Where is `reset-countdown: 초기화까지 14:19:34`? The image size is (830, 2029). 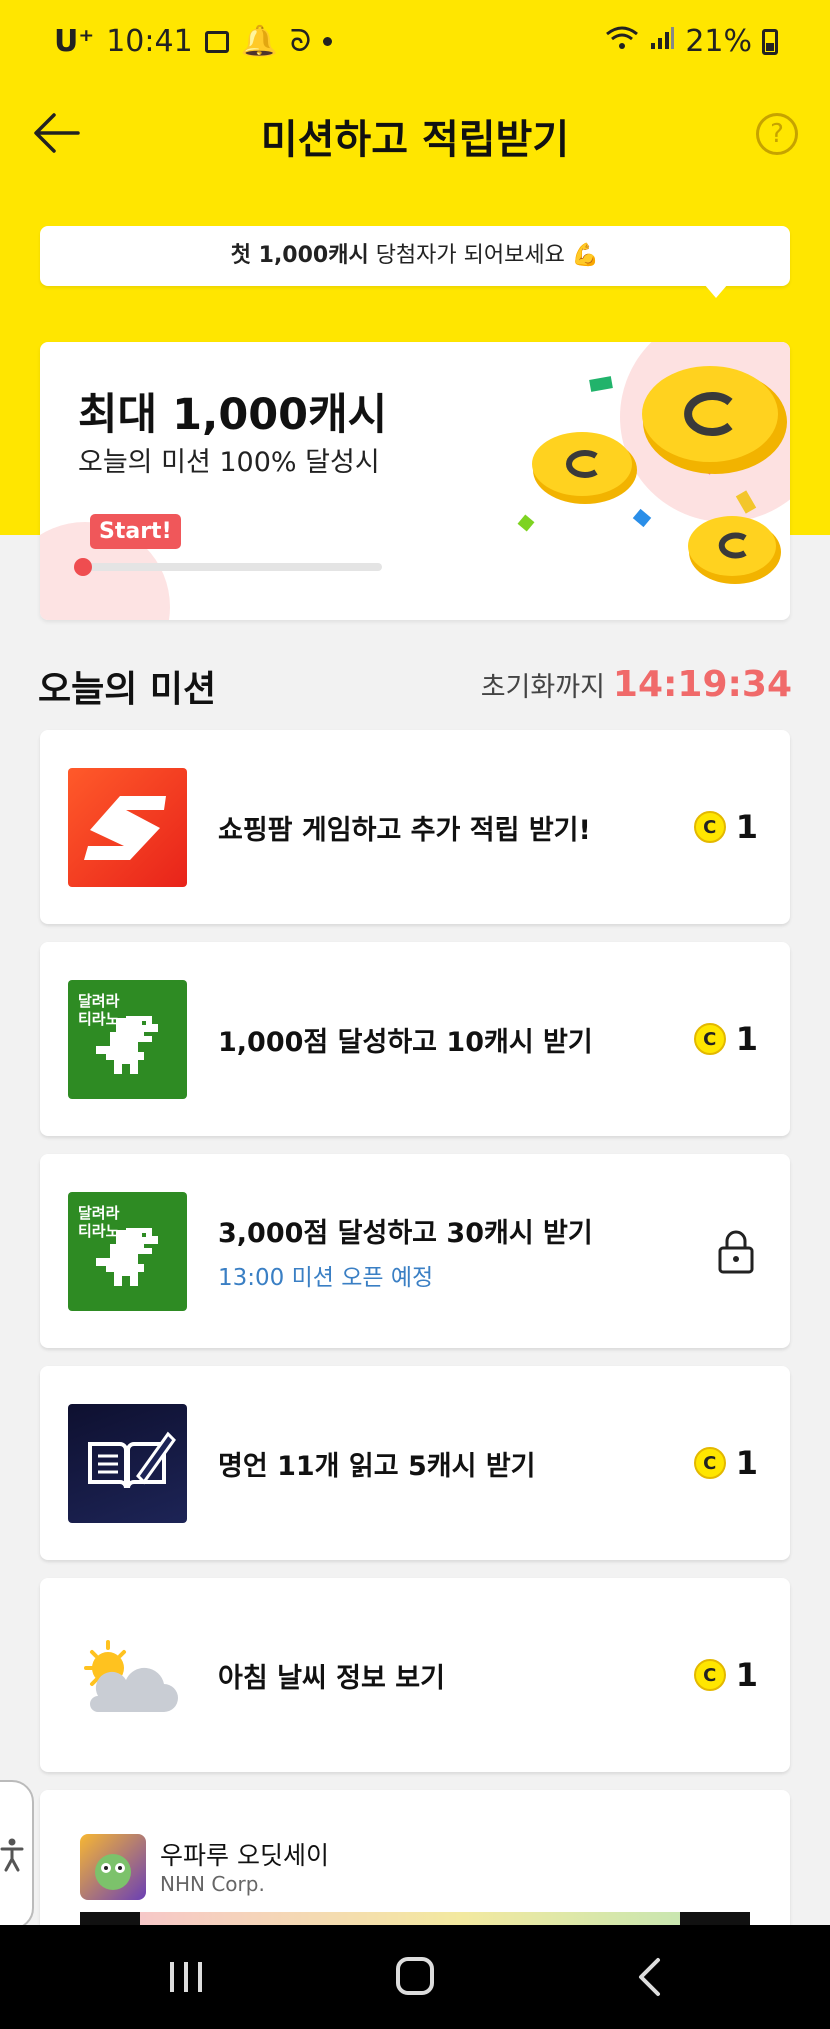
reset-countdown: 초기화까지 14:19:34 is located at coordinates (636, 684).